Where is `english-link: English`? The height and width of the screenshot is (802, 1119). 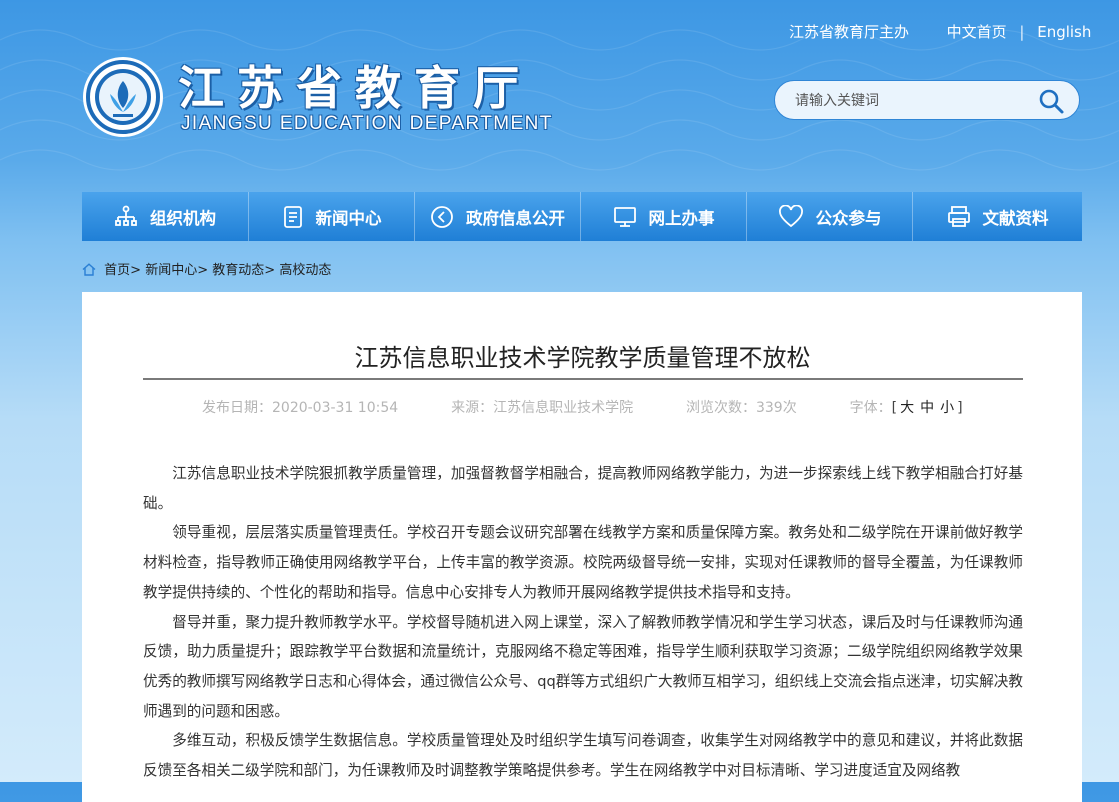 english-link: English is located at coordinates (1064, 32).